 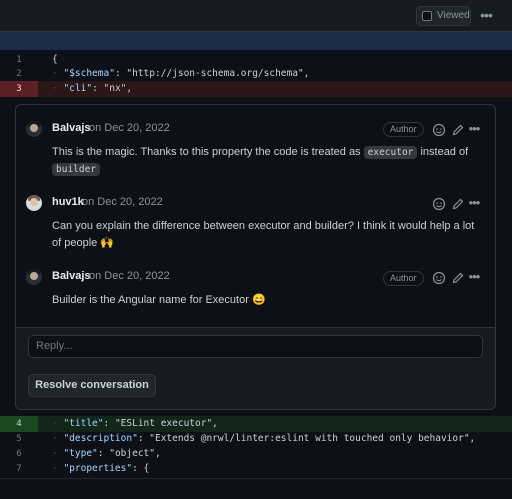 I want to click on json-key: "type", so click(x=80, y=453).